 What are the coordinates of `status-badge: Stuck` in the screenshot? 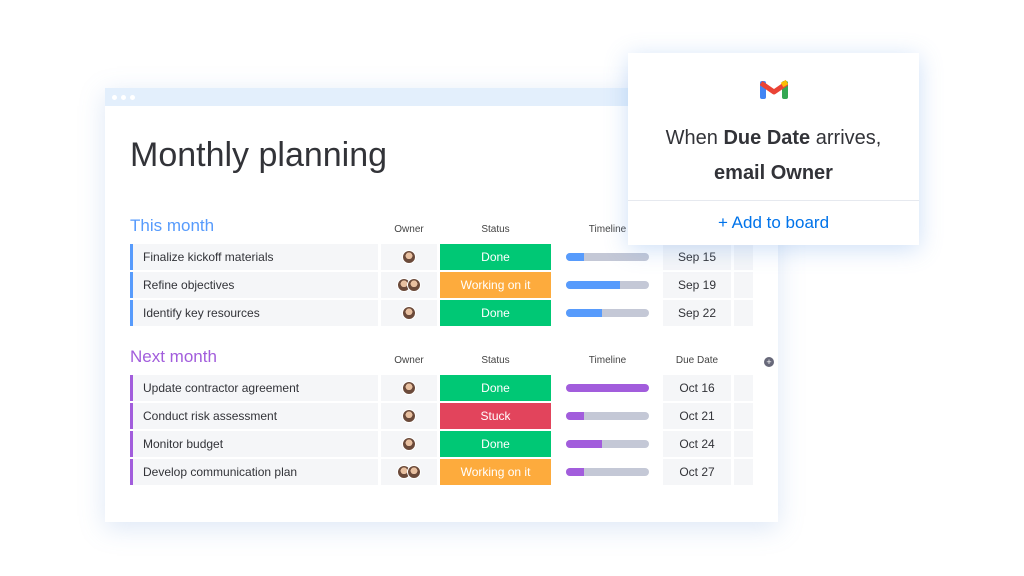 It's located at (495, 416).